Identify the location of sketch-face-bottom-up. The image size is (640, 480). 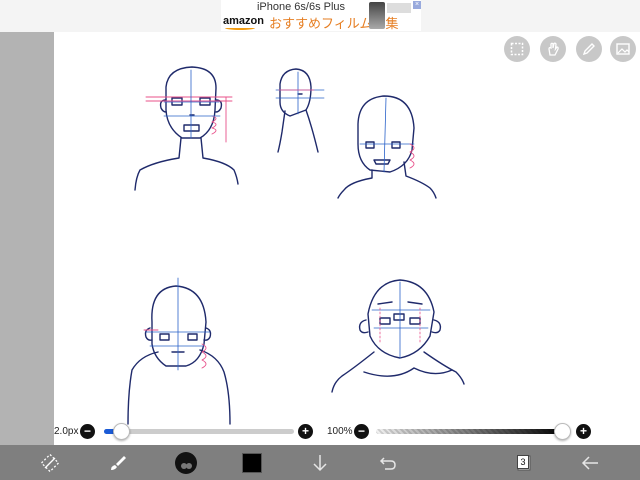
(398, 336).